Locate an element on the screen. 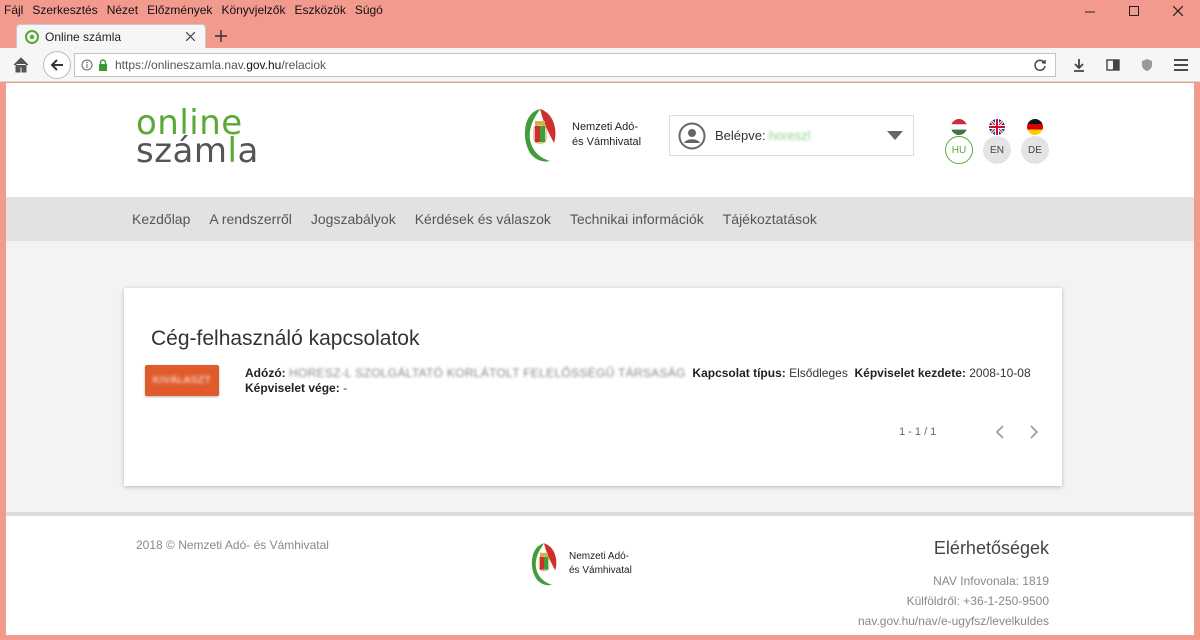  user-icon is located at coordinates (692, 135).